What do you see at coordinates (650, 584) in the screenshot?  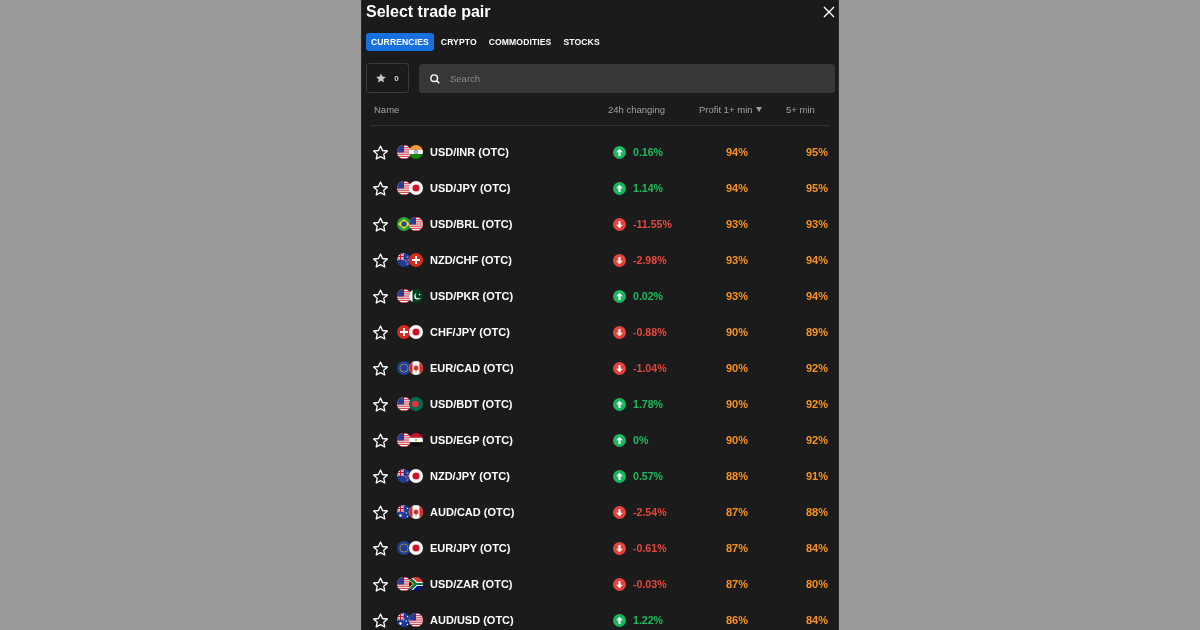 I see `change-value: -0.03%` at bounding box center [650, 584].